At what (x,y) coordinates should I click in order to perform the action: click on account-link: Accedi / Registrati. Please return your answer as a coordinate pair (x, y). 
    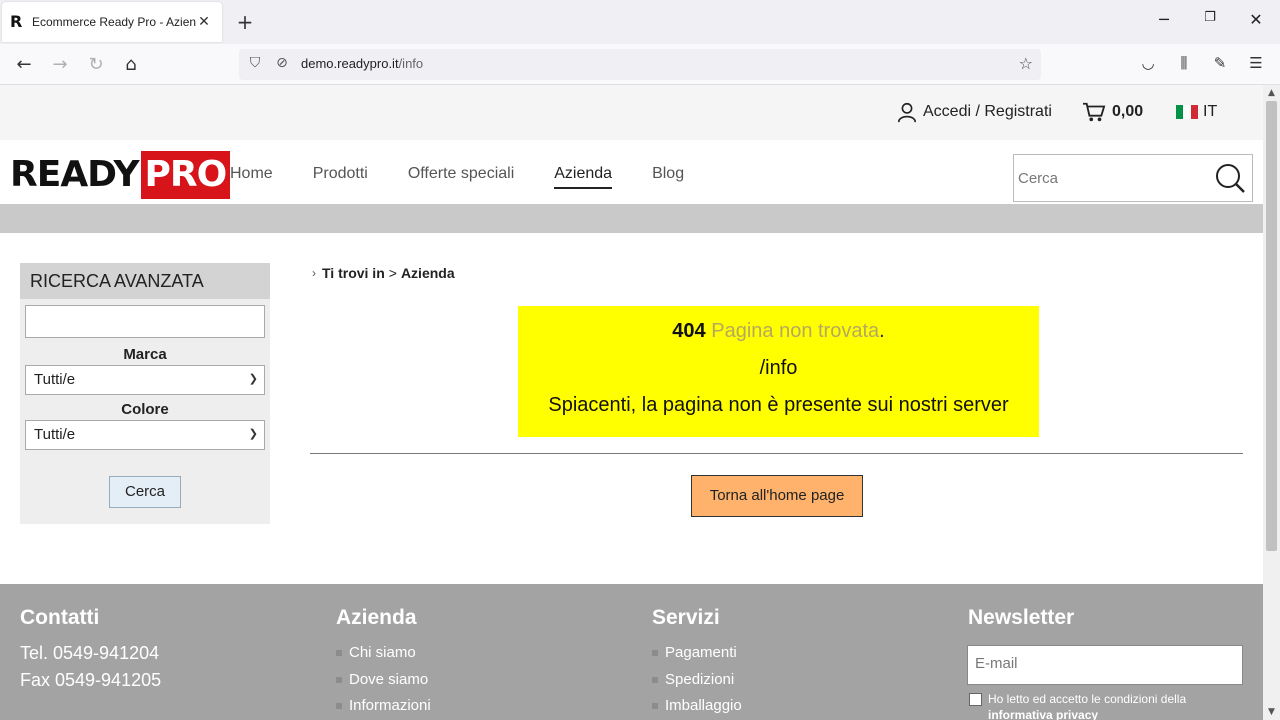
    Looking at the image, I should click on (974, 112).